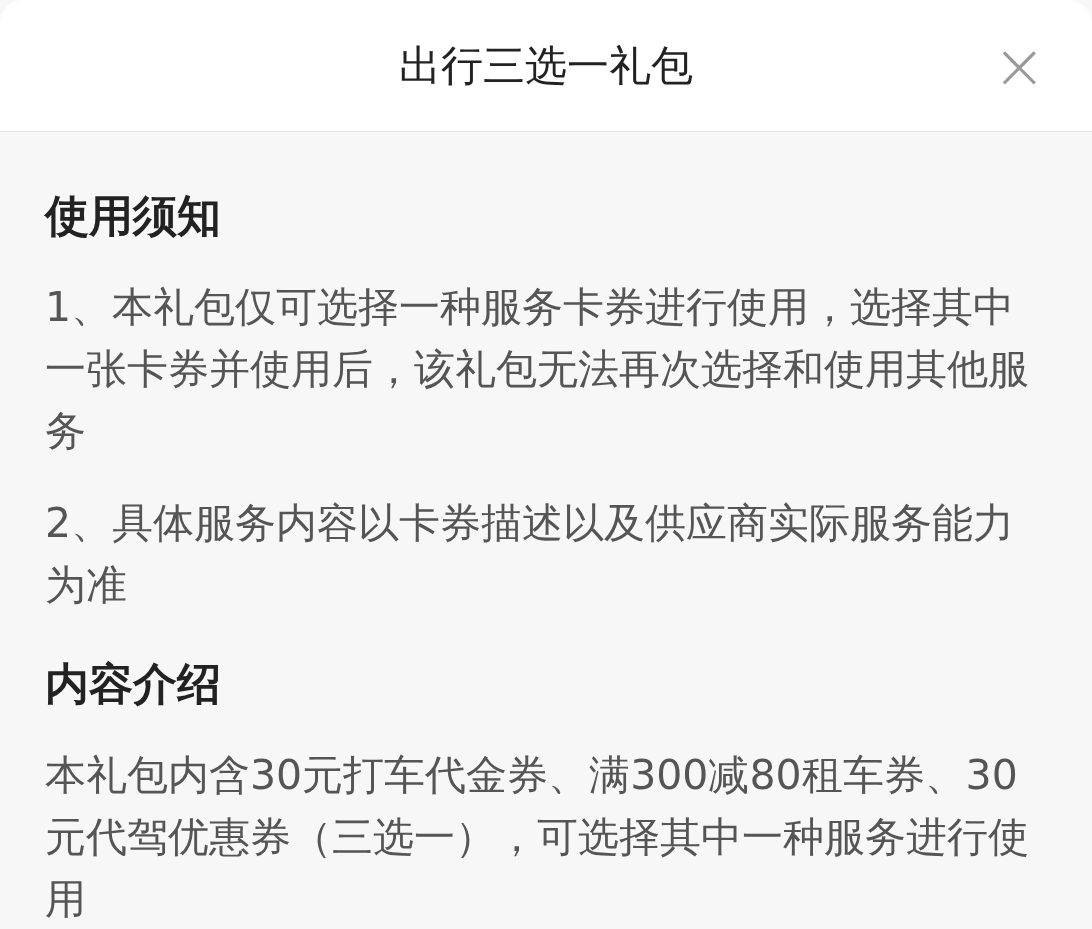 The width and height of the screenshot is (1092, 929). I want to click on dialog-title: 出行三选一礼包, so click(546, 66).